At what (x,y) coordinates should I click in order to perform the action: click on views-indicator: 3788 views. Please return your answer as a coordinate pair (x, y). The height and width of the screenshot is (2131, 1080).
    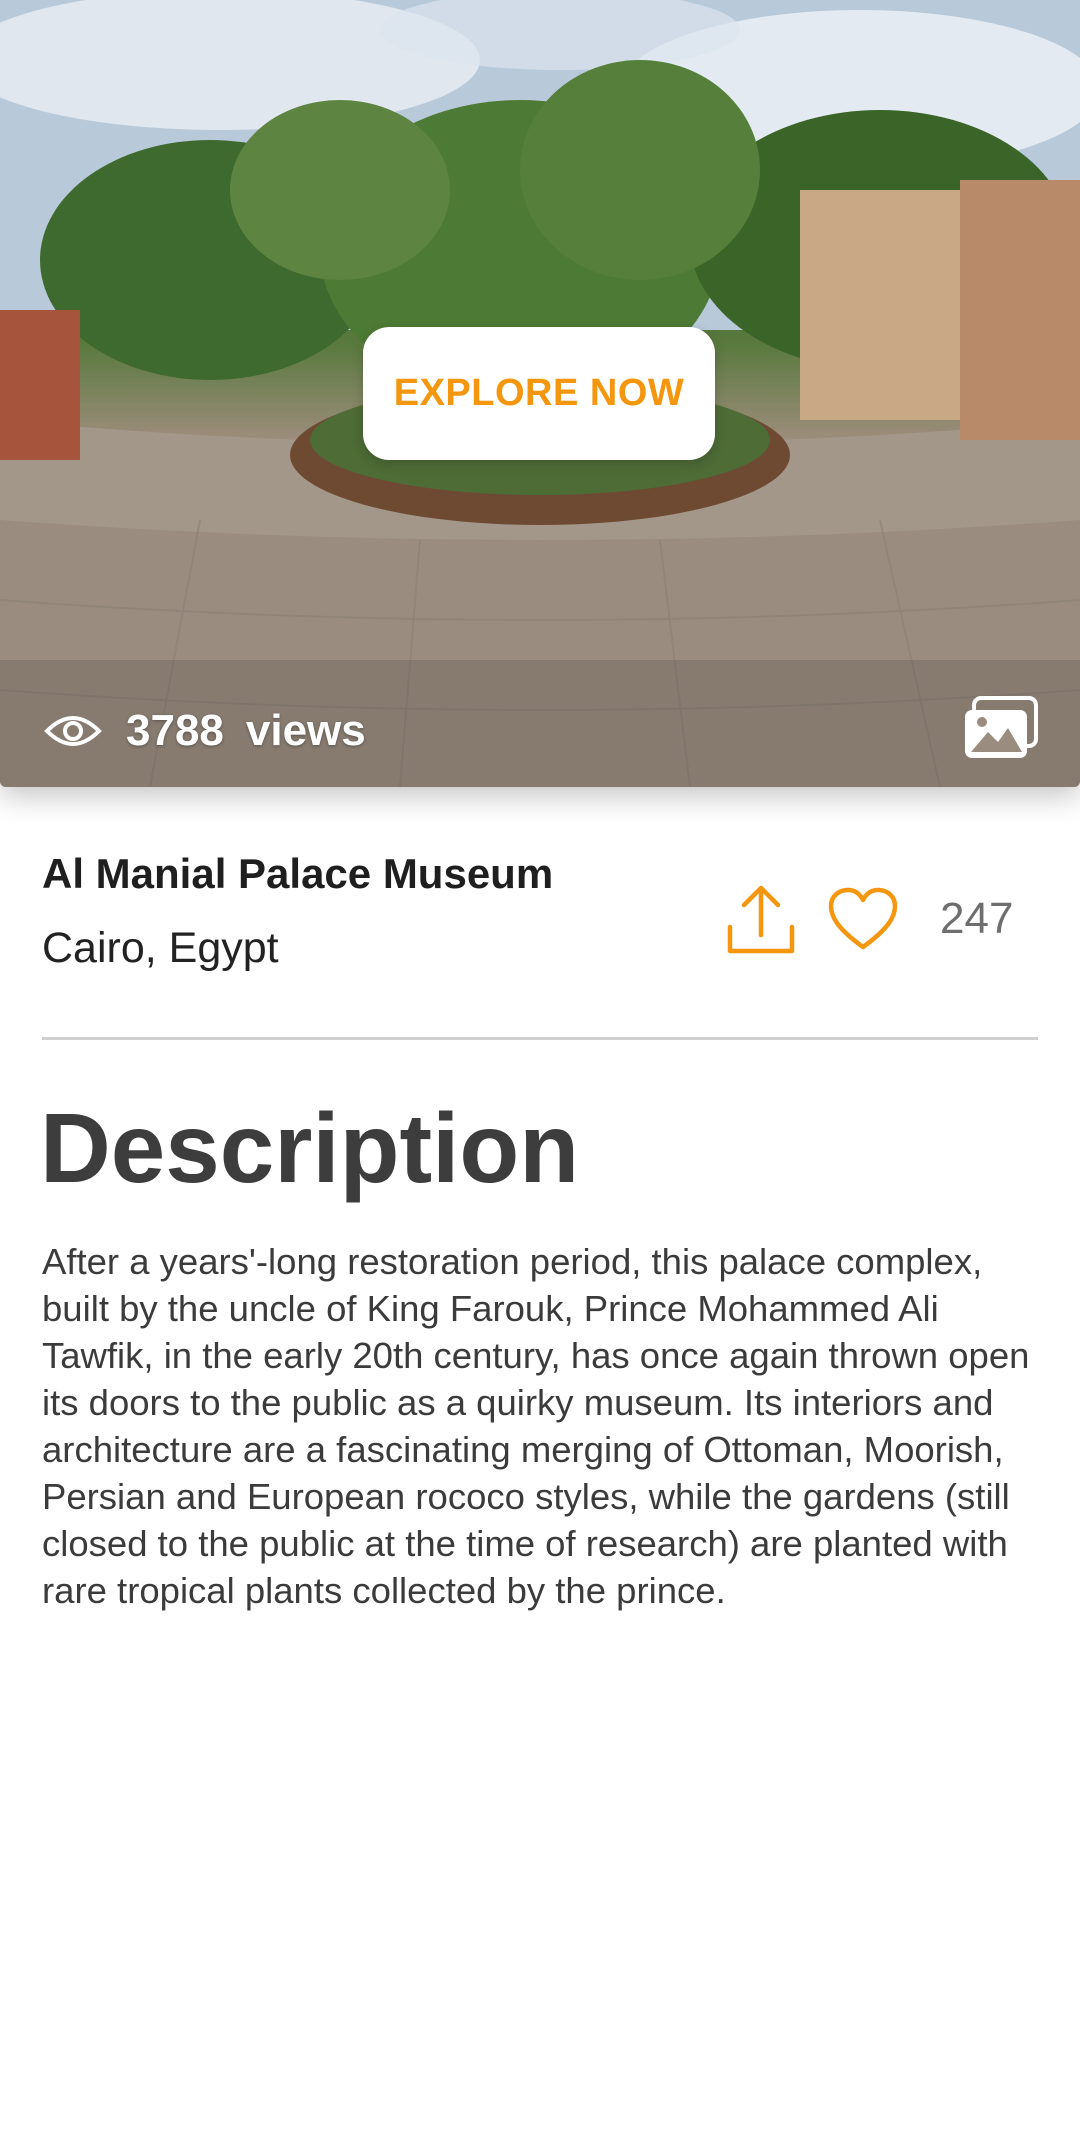
    Looking at the image, I should click on (205, 731).